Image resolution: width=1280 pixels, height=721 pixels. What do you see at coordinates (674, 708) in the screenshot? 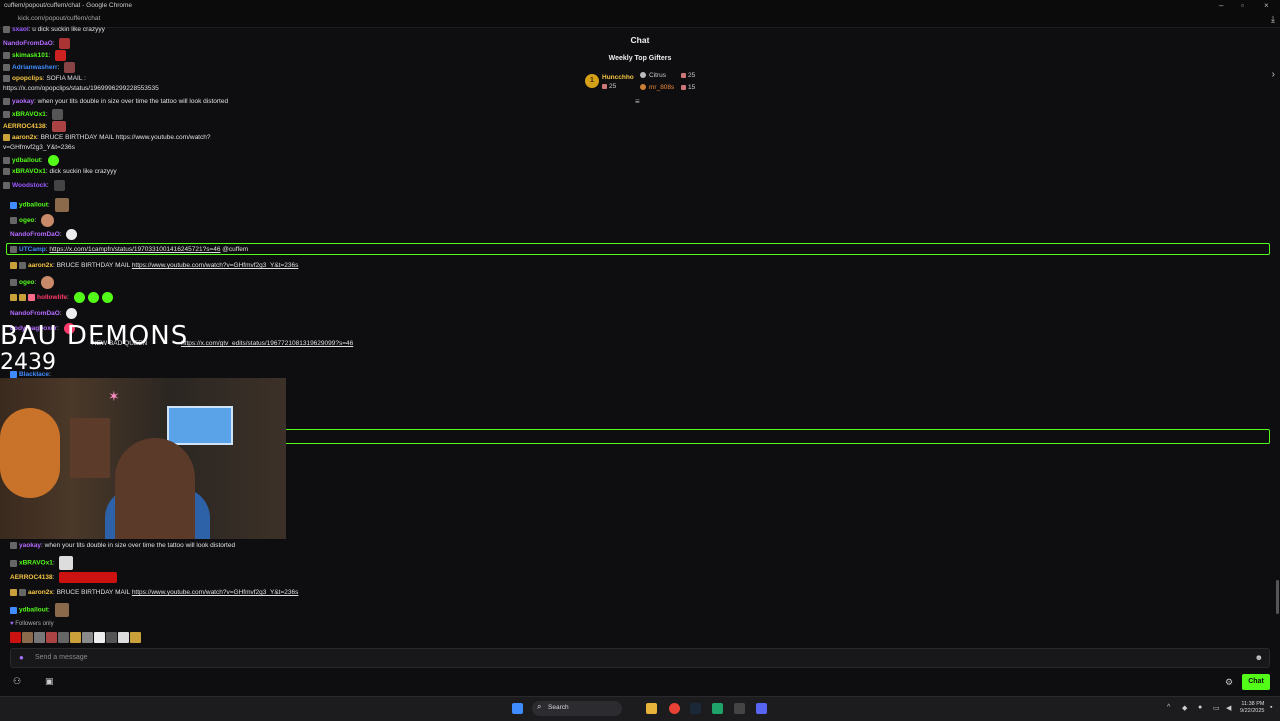
I see `chrome-icon` at bounding box center [674, 708].